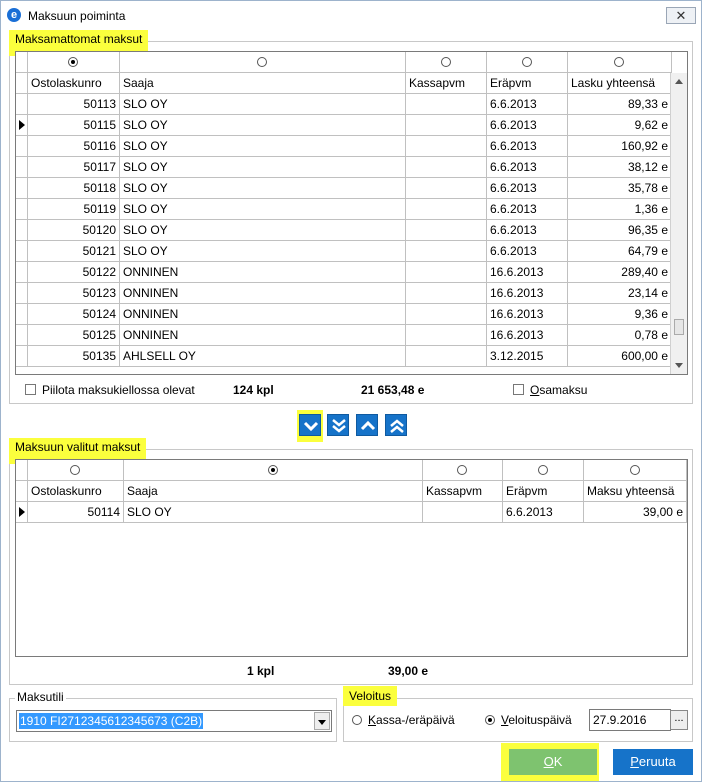  I want to click on table-cell: 50122, so click(74, 272).